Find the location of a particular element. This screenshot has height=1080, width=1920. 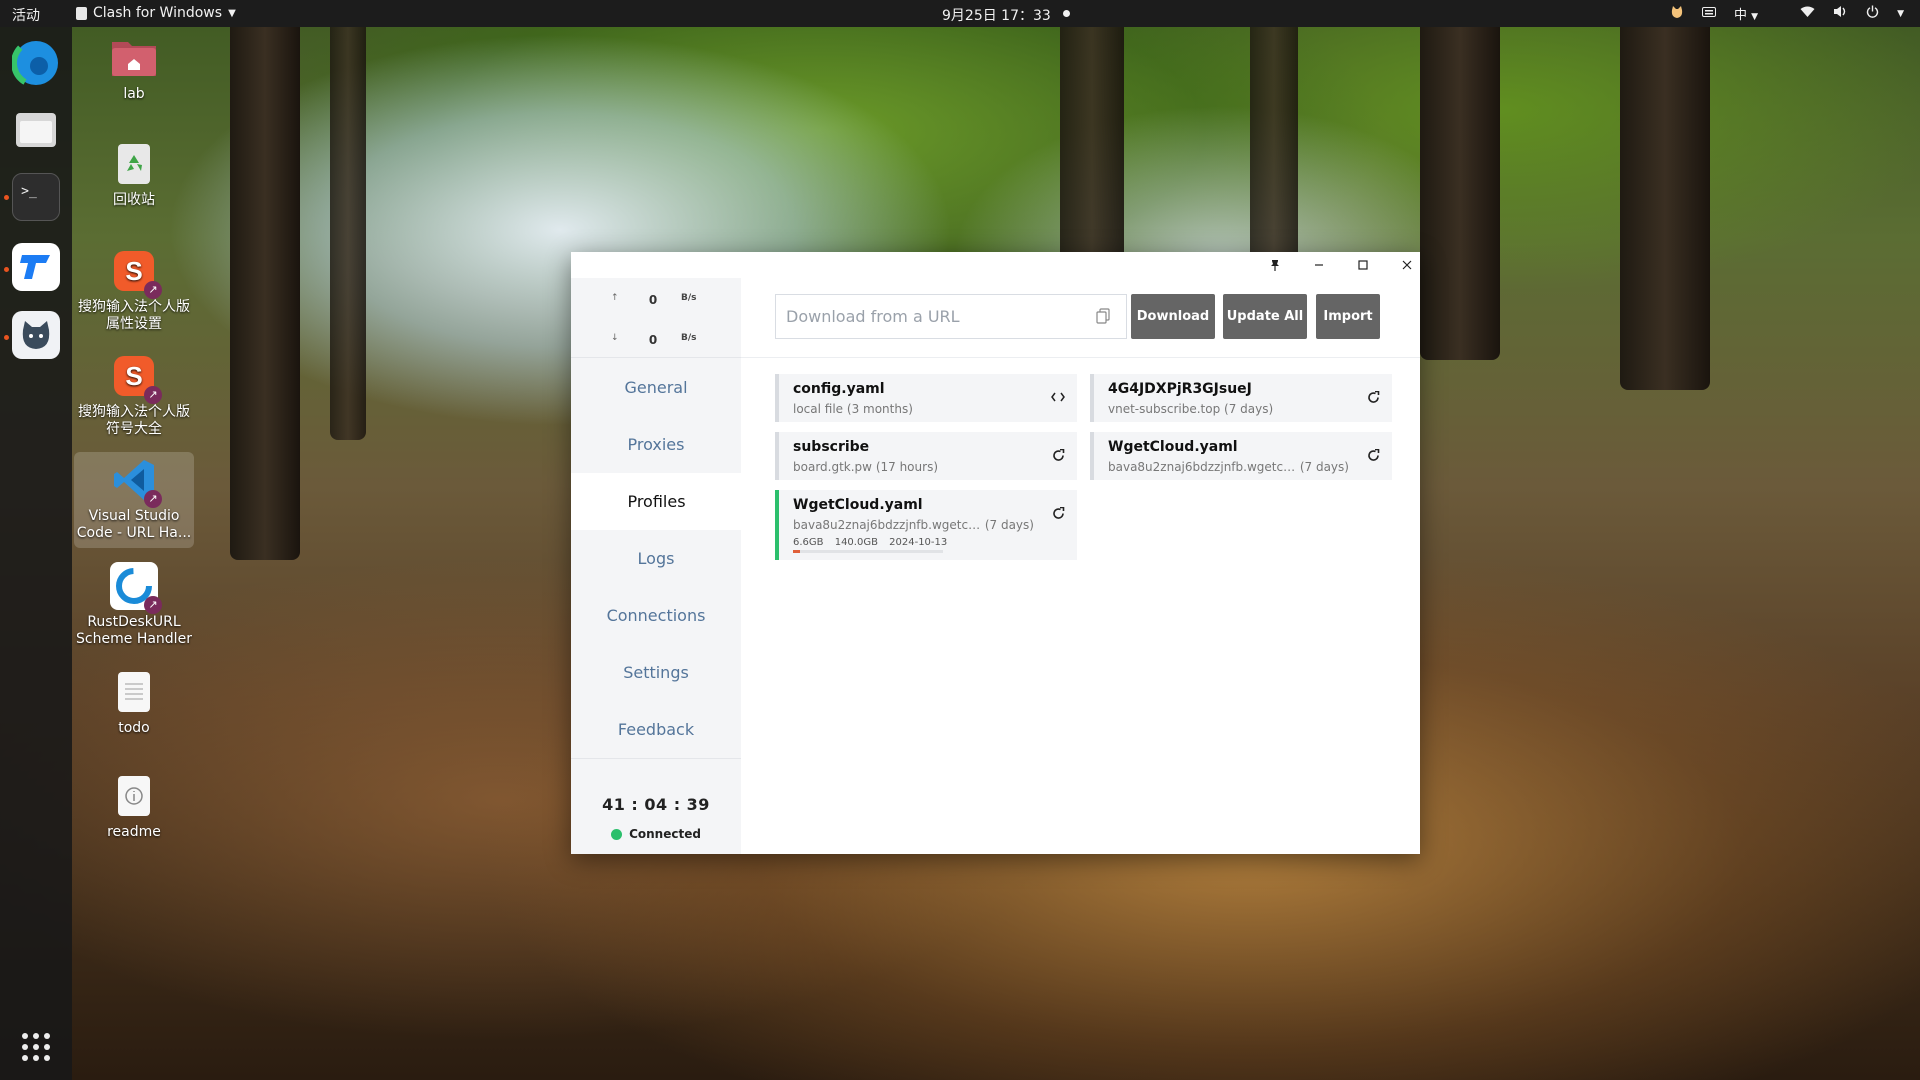

nav-feedback: Feedback is located at coordinates (656, 729).